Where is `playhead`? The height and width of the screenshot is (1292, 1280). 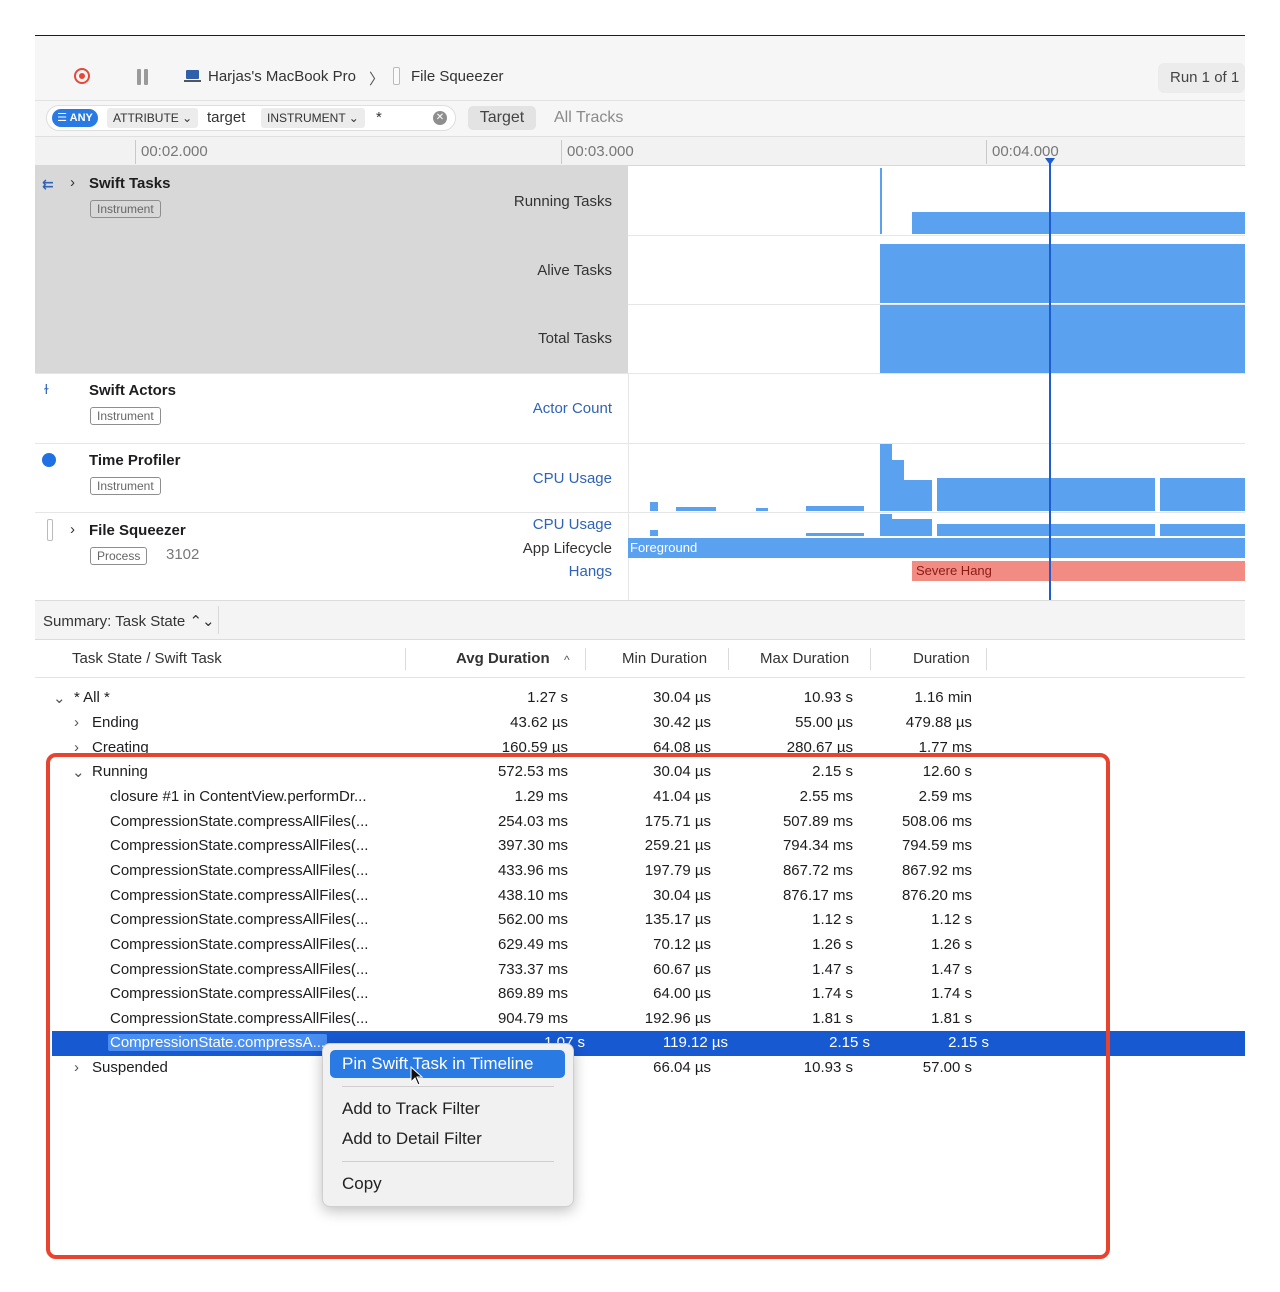 playhead is located at coordinates (1050, 380).